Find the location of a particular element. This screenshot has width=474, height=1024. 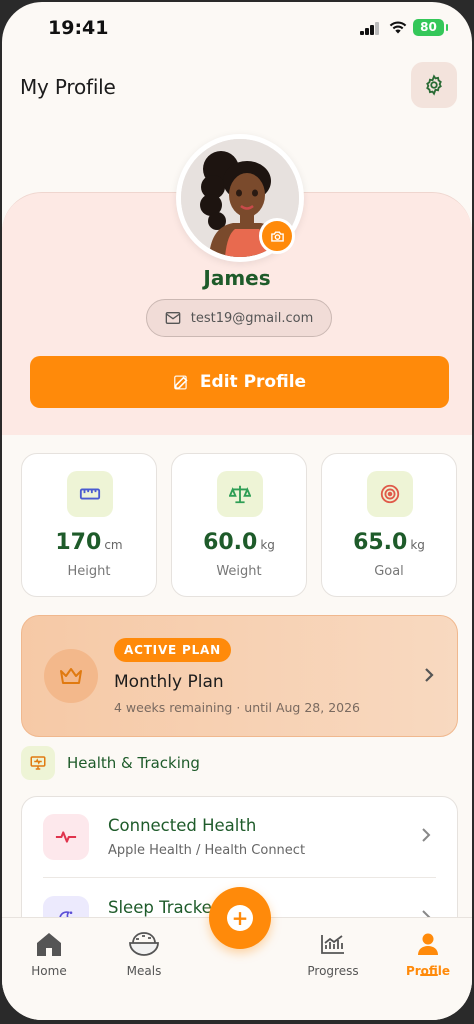

add-button: + is located at coordinates (240, 918).